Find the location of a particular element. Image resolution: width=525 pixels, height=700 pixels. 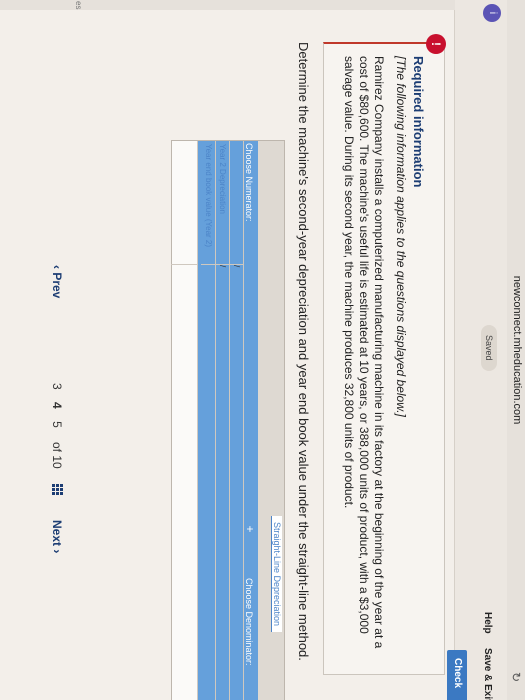

table-row: Year 2 Depreciation / is located at coordinates (222, 420).